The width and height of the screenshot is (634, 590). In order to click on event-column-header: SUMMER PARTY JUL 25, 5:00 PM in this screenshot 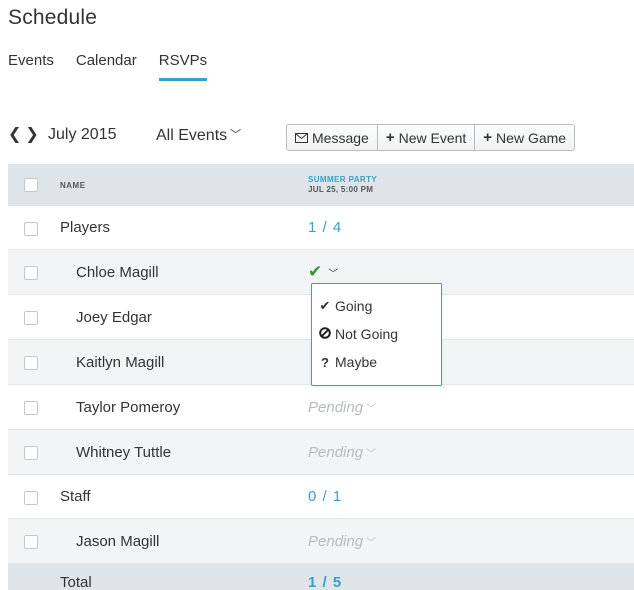, I will do `click(342, 185)`.